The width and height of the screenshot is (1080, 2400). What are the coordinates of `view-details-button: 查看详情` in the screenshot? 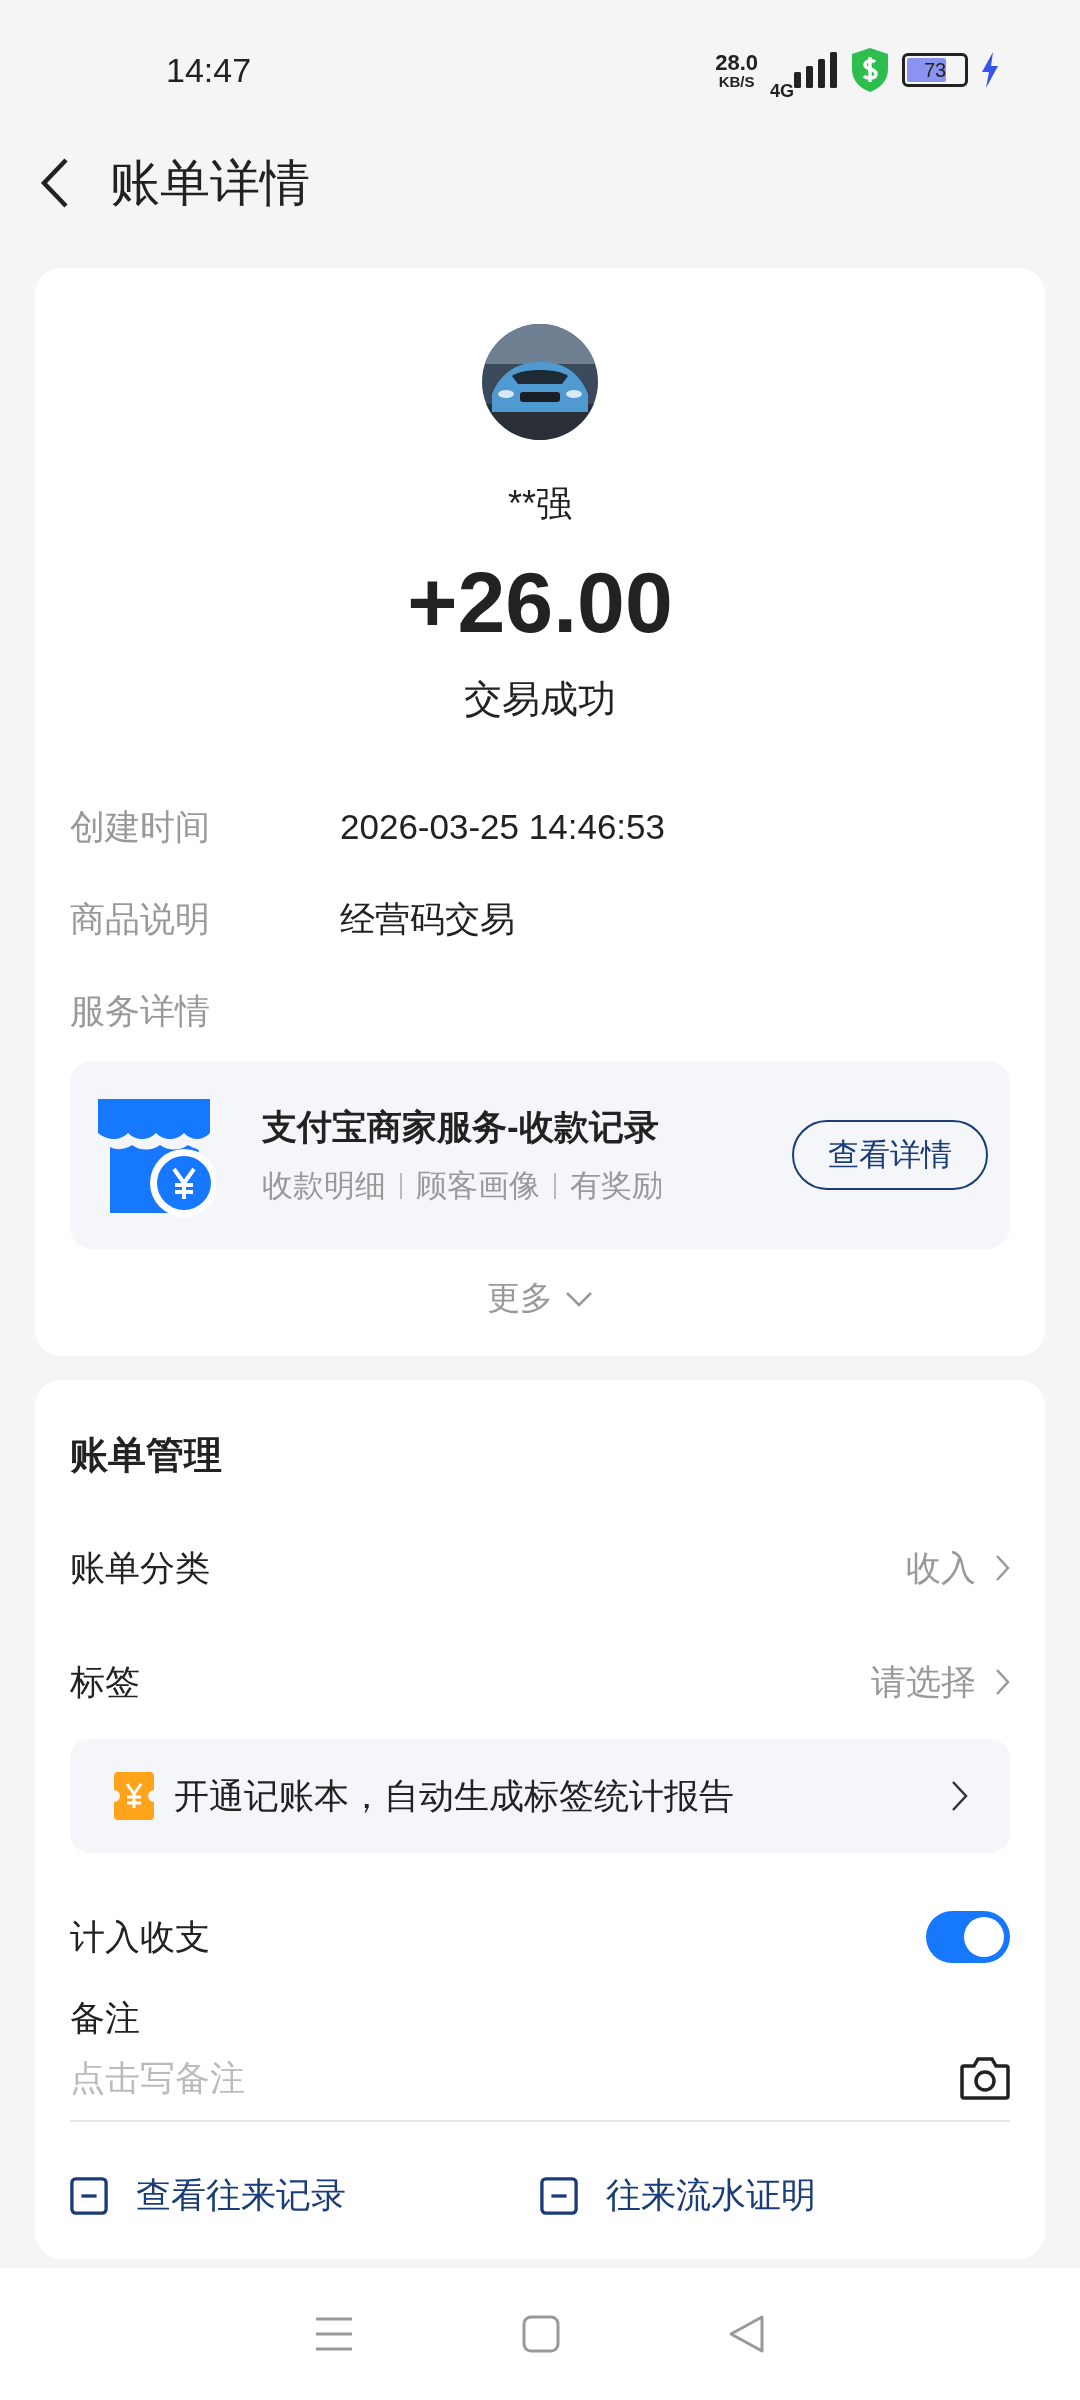 It's located at (890, 1155).